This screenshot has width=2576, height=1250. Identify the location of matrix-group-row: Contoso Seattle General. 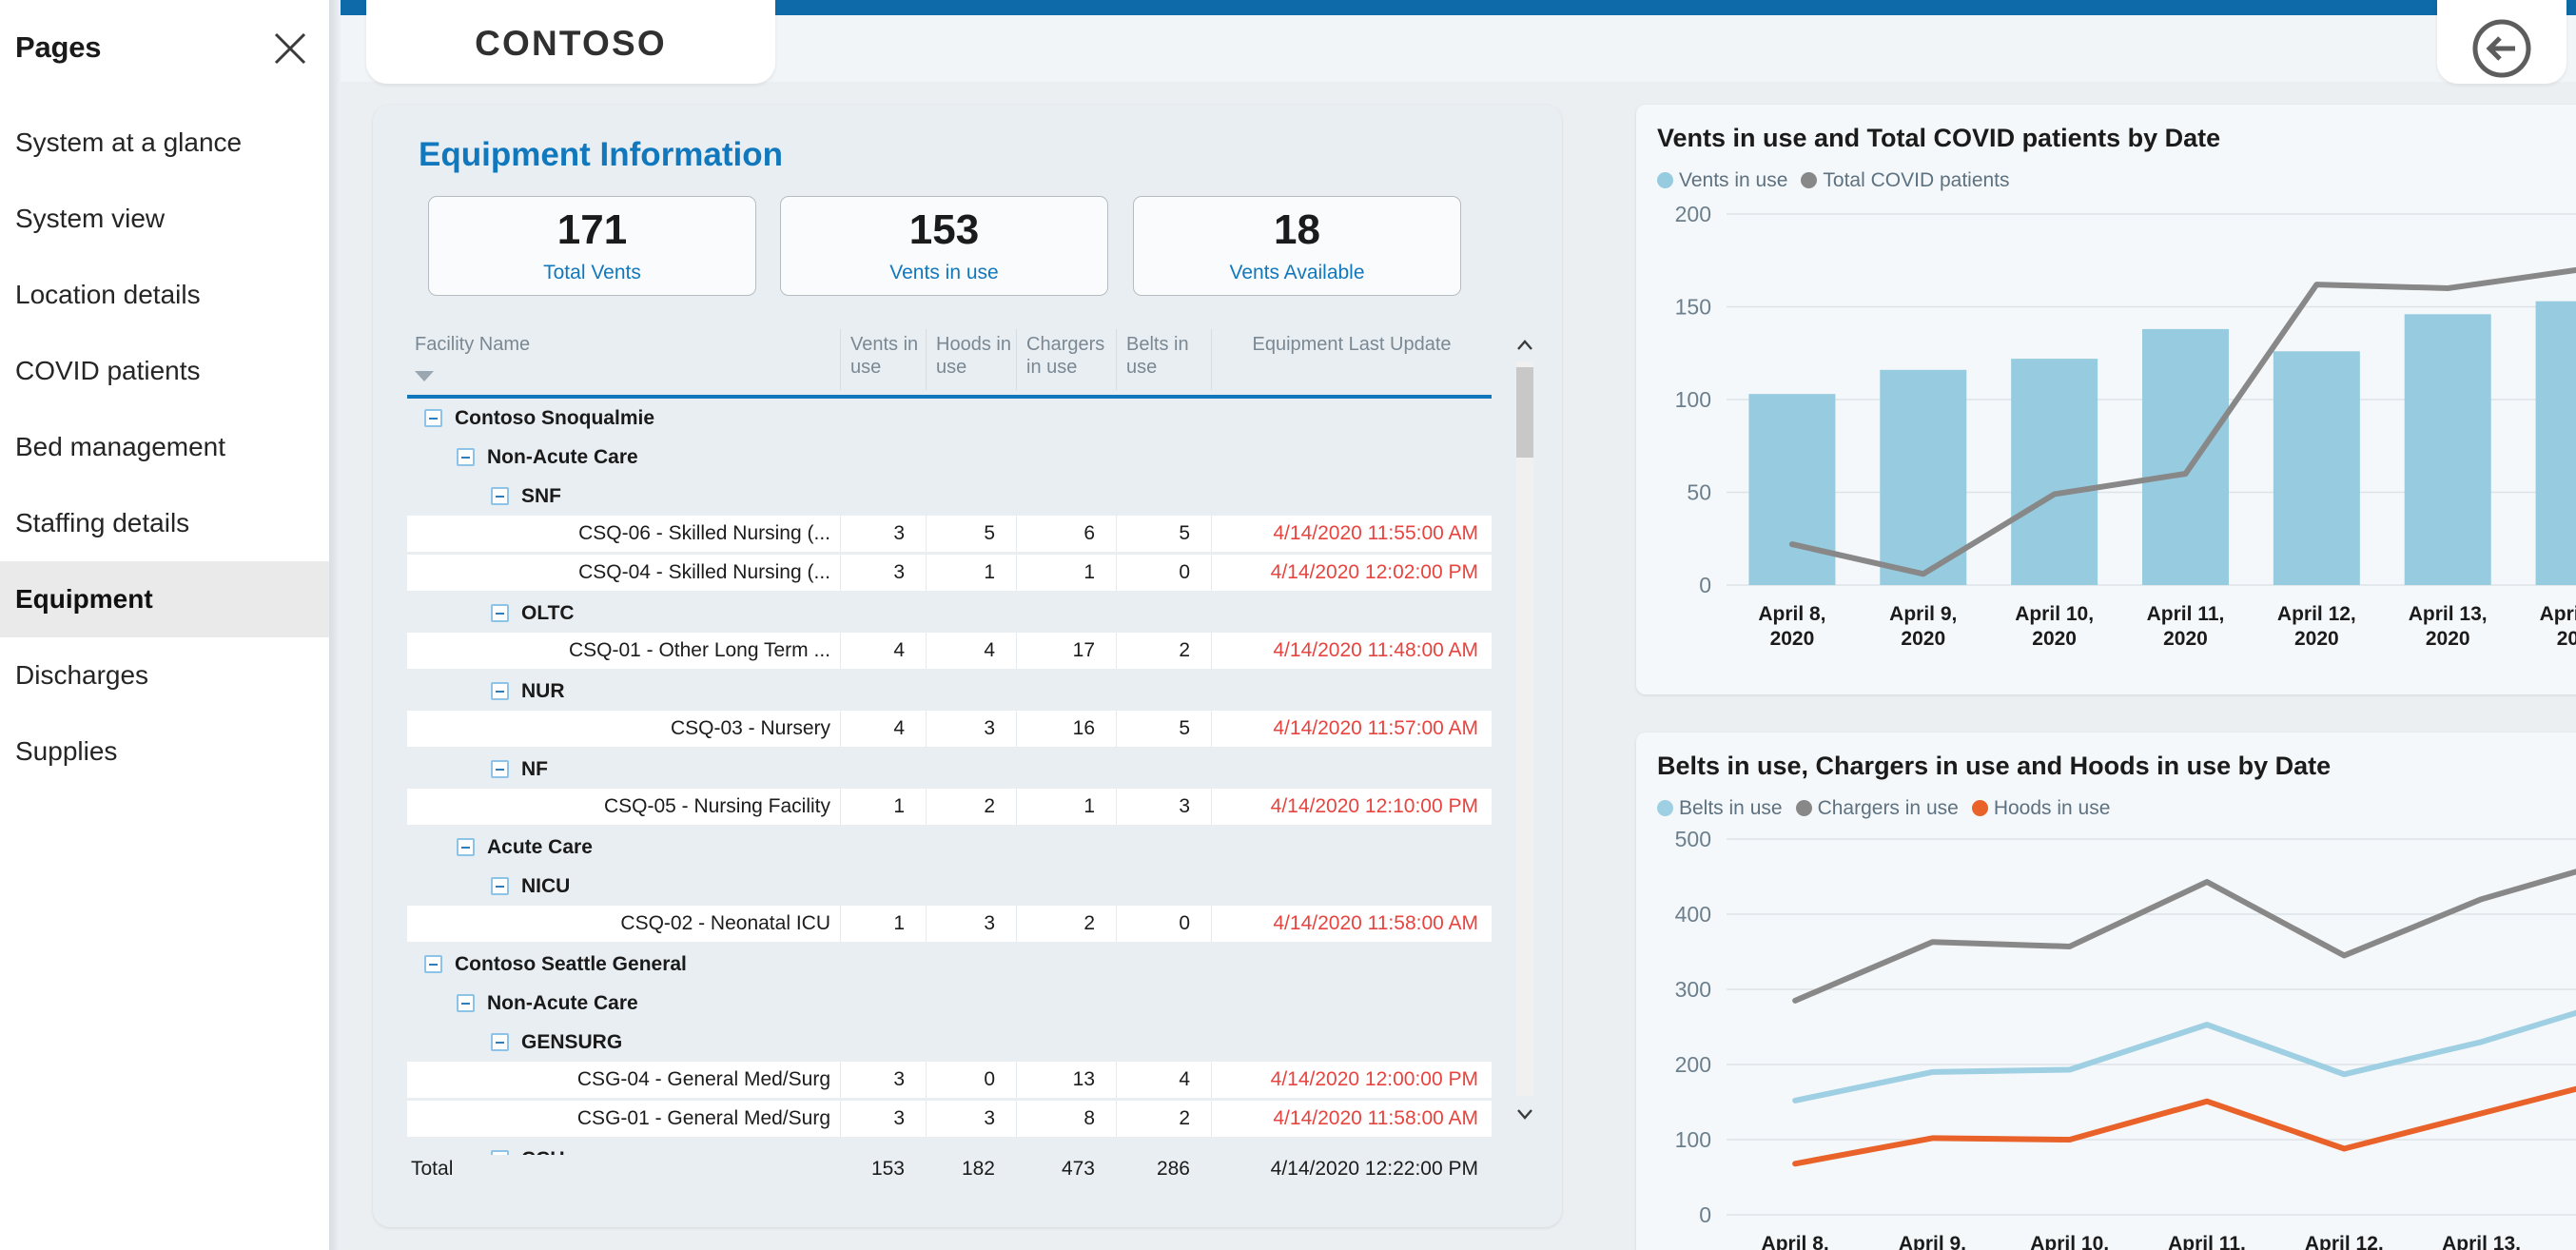
(950, 964).